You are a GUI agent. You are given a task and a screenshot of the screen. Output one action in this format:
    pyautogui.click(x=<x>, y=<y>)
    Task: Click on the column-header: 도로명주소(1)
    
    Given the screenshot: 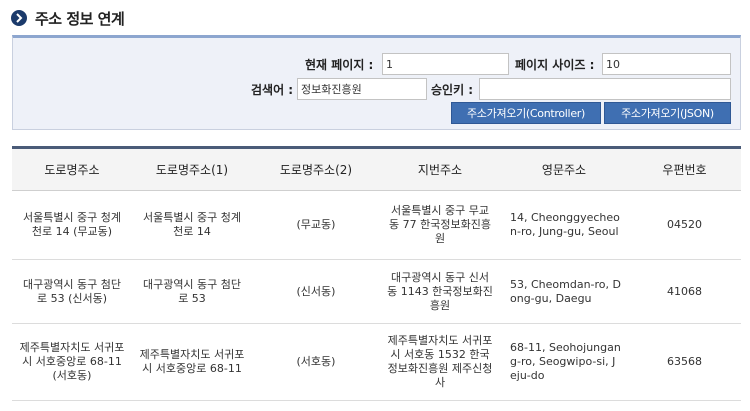 What is the action you would take?
    pyautogui.click(x=192, y=169)
    